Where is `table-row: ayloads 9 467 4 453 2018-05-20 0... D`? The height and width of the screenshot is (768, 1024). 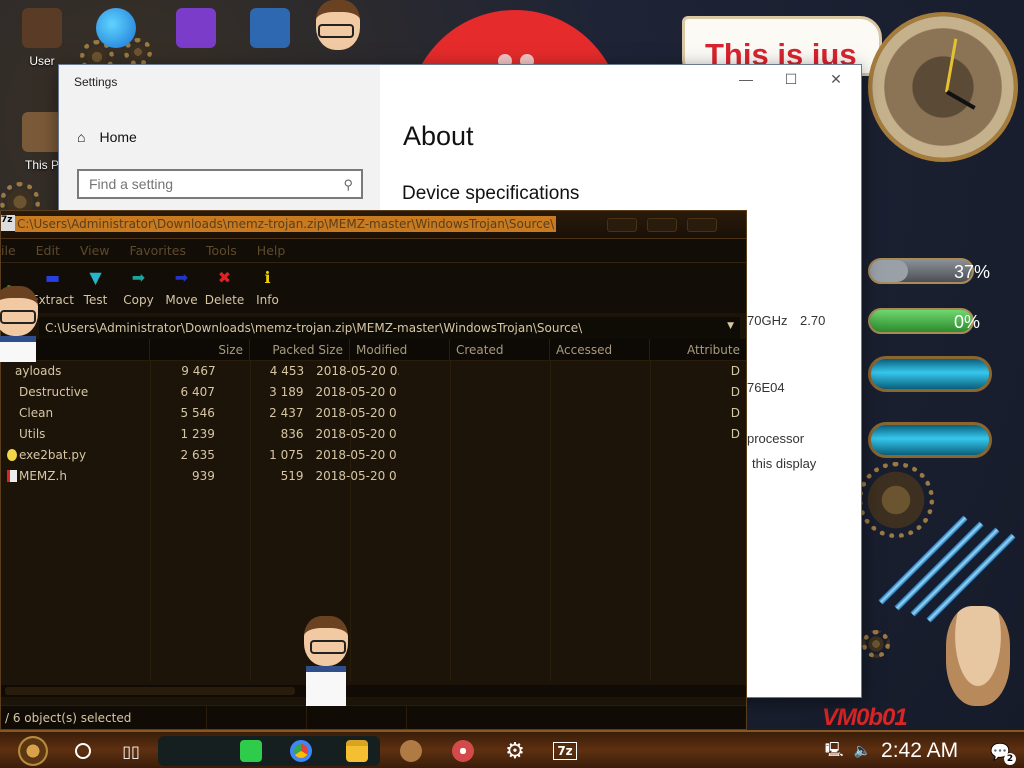 table-row: ayloads 9 467 4 453 2018-05-20 0... D is located at coordinates (373, 371).